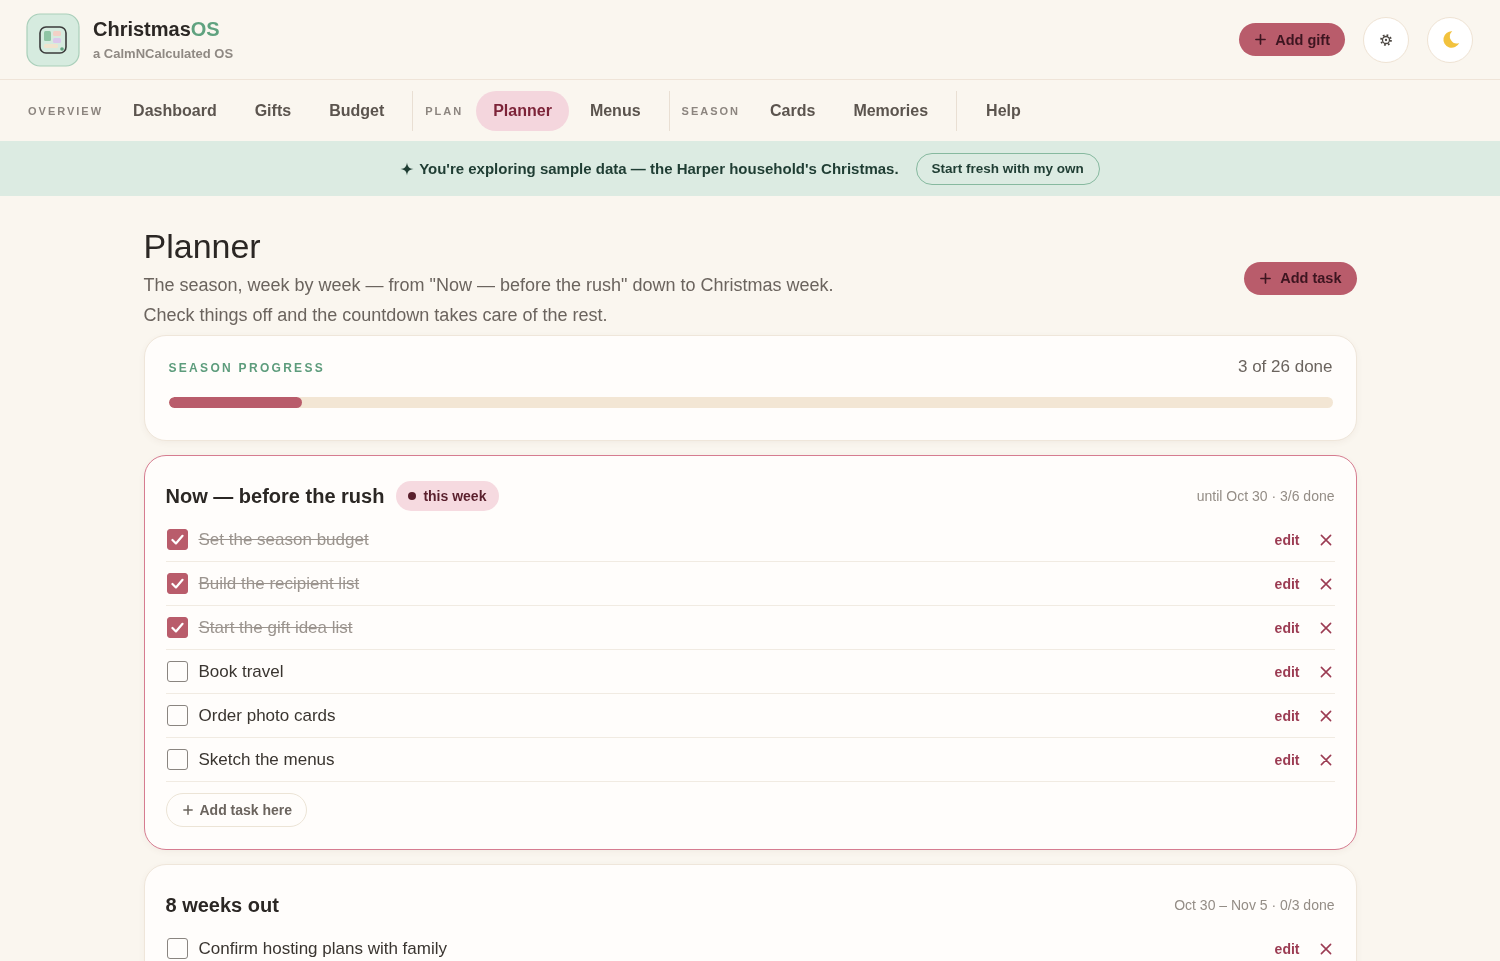 This screenshot has height=961, width=1500. I want to click on task-title: Sketch the menus, so click(266, 759).